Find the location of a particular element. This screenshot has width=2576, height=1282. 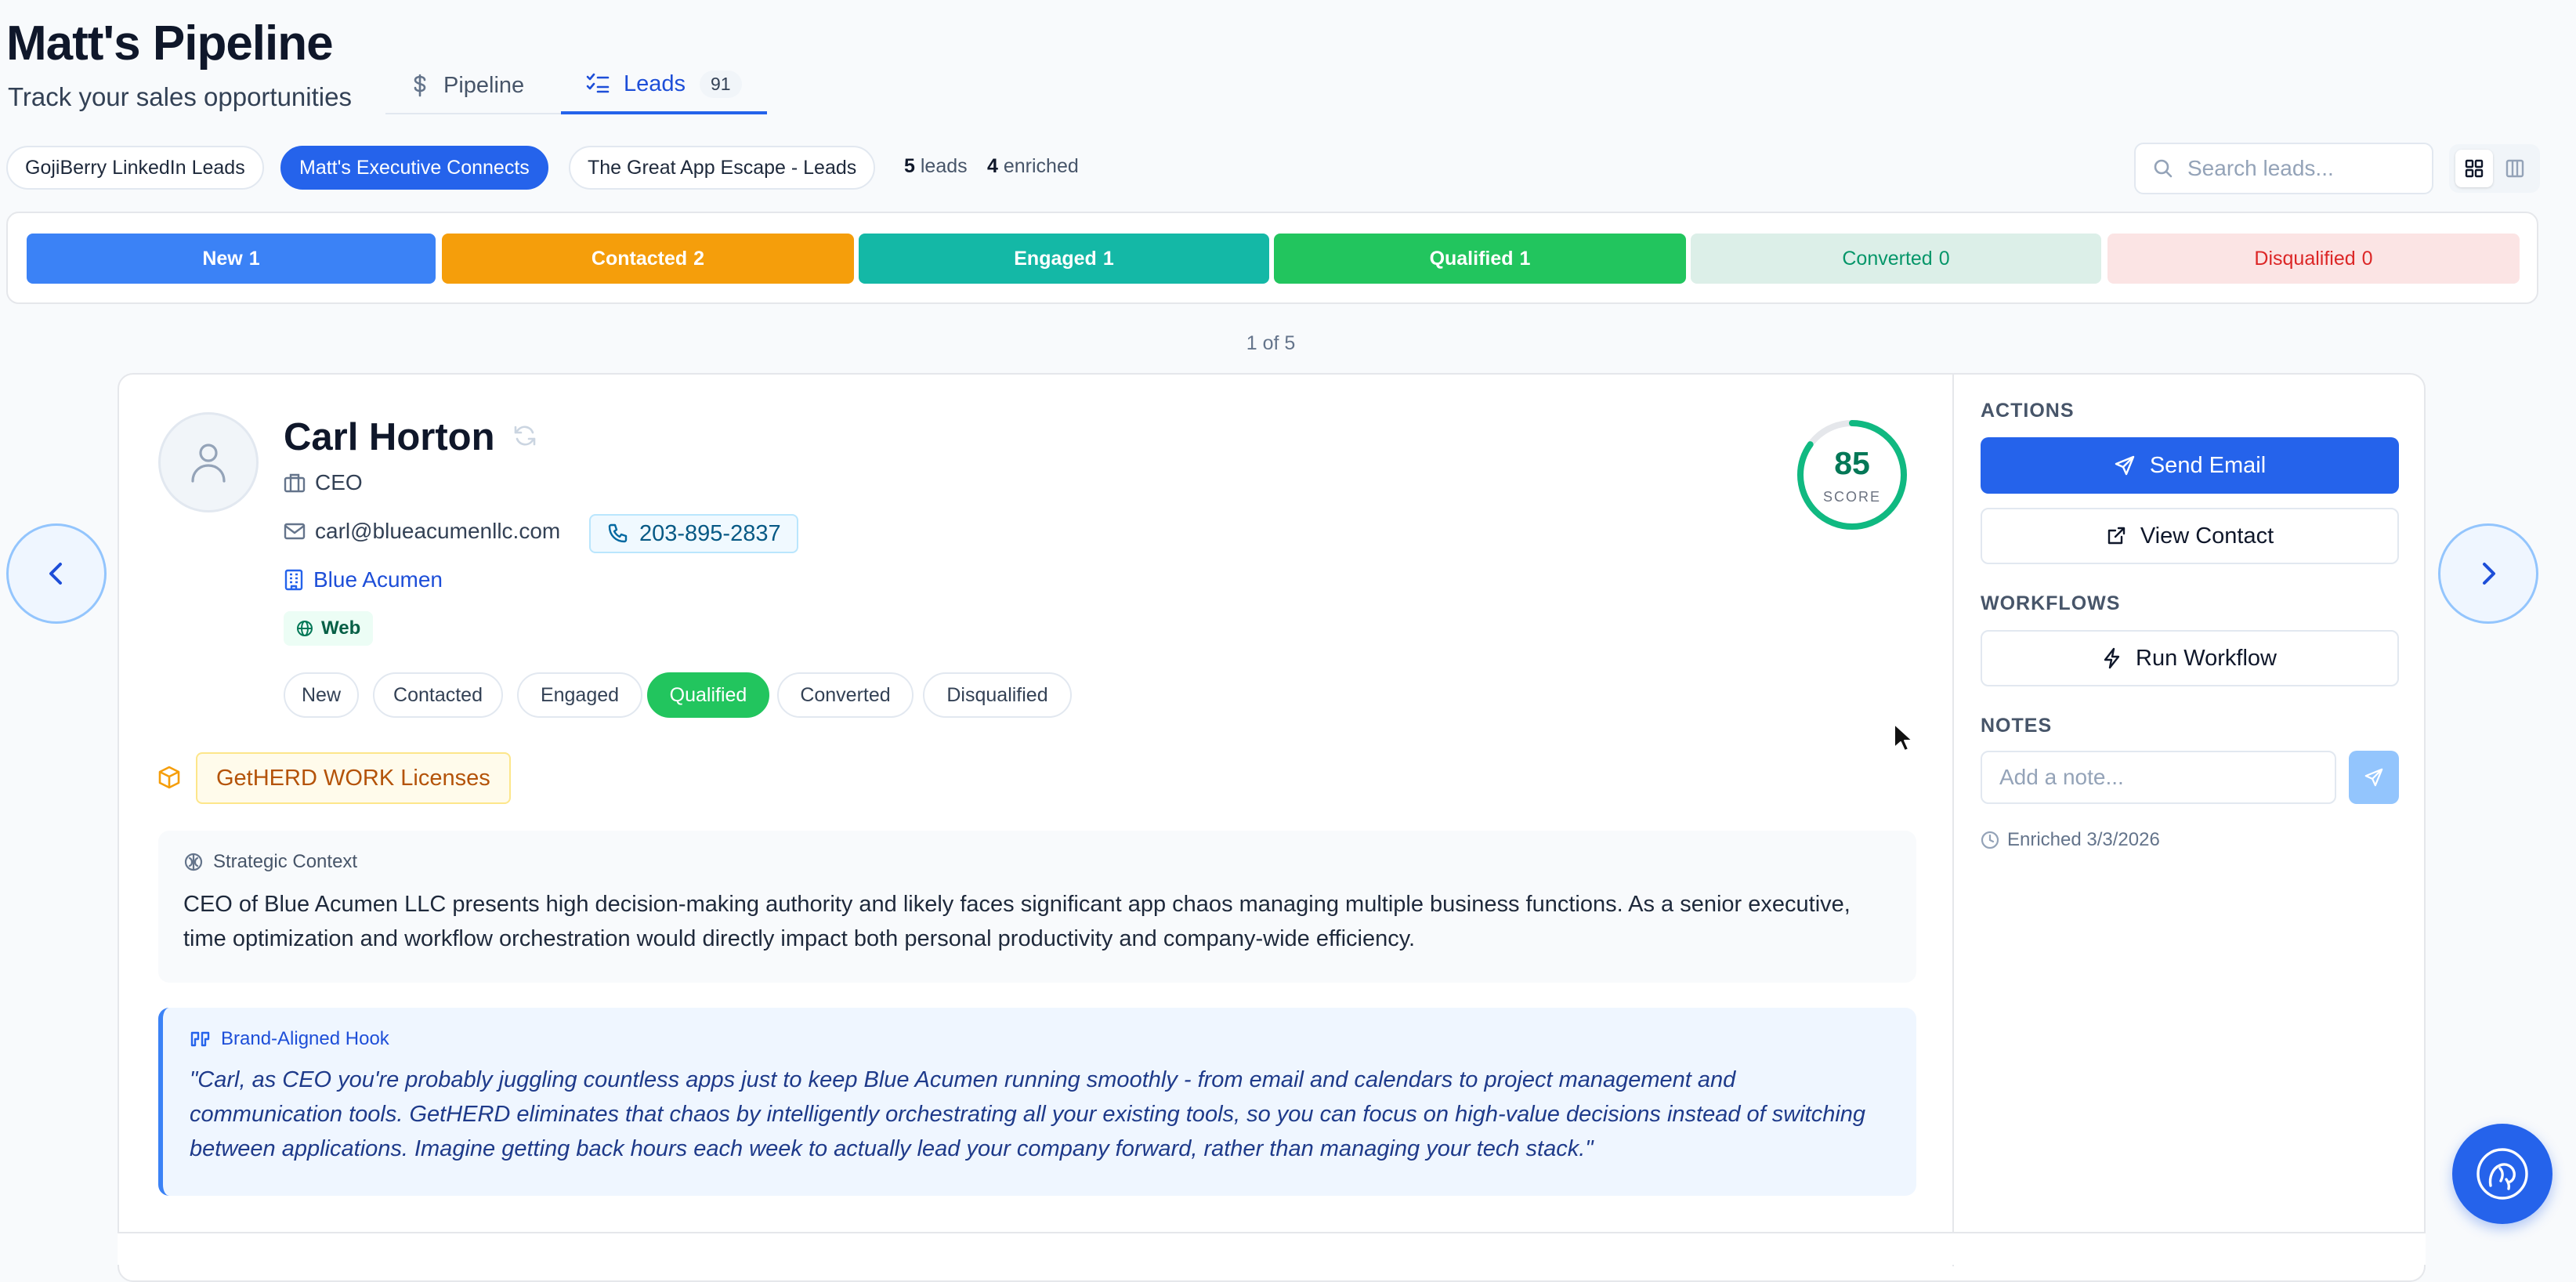

chip-executive-connects: Matt's Executive Connects is located at coordinates (414, 168).